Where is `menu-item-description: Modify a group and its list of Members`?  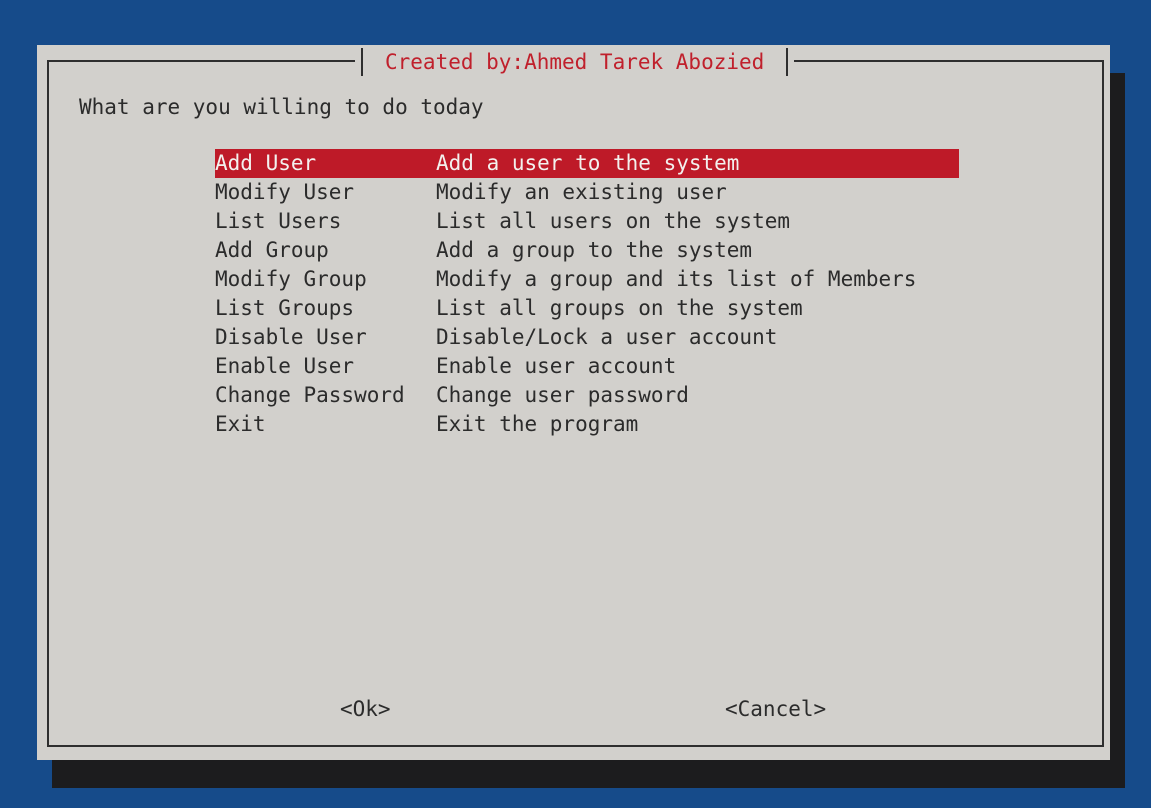 menu-item-description: Modify a group and its list of Members is located at coordinates (676, 279).